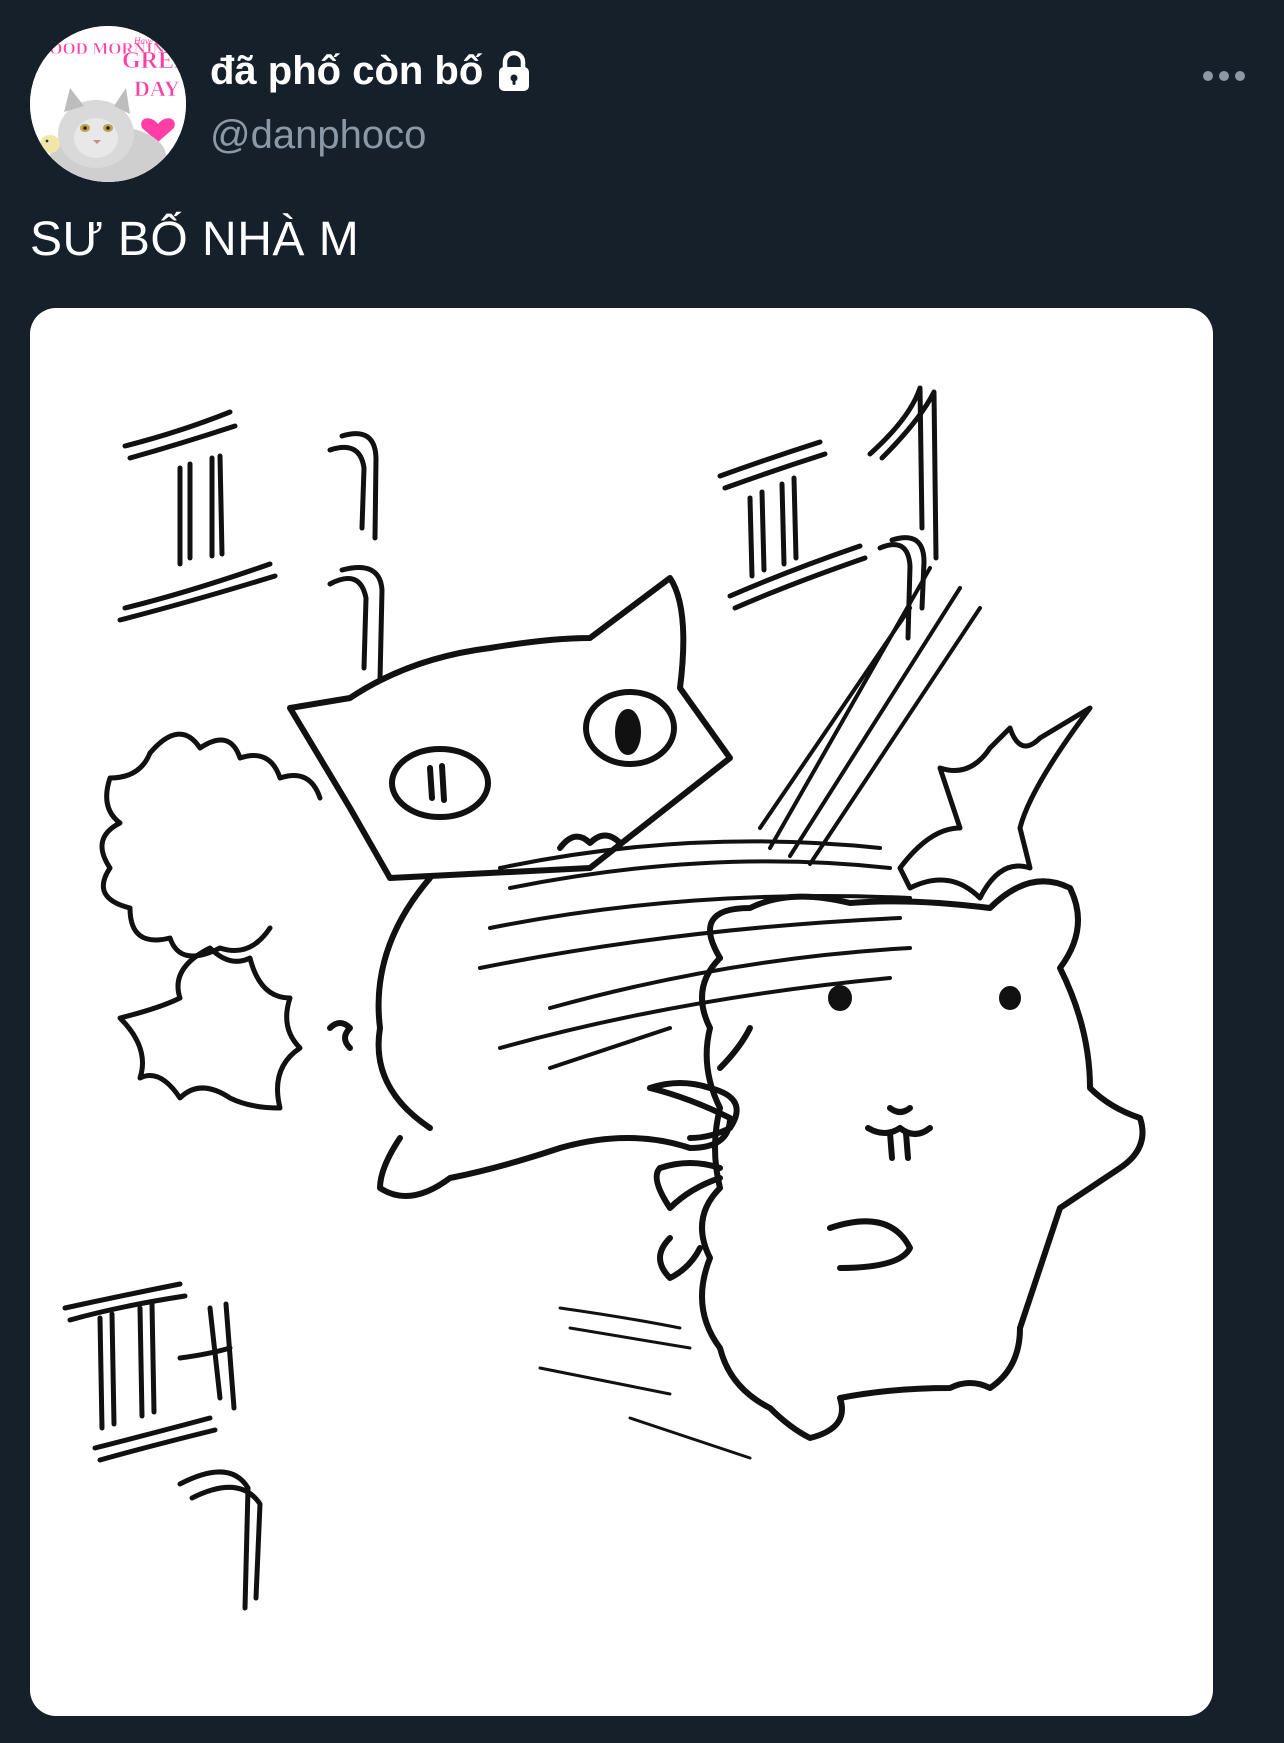 The width and height of the screenshot is (1284, 1743). What do you see at coordinates (318, 135) in the screenshot?
I see `user-handle: @danphoco` at bounding box center [318, 135].